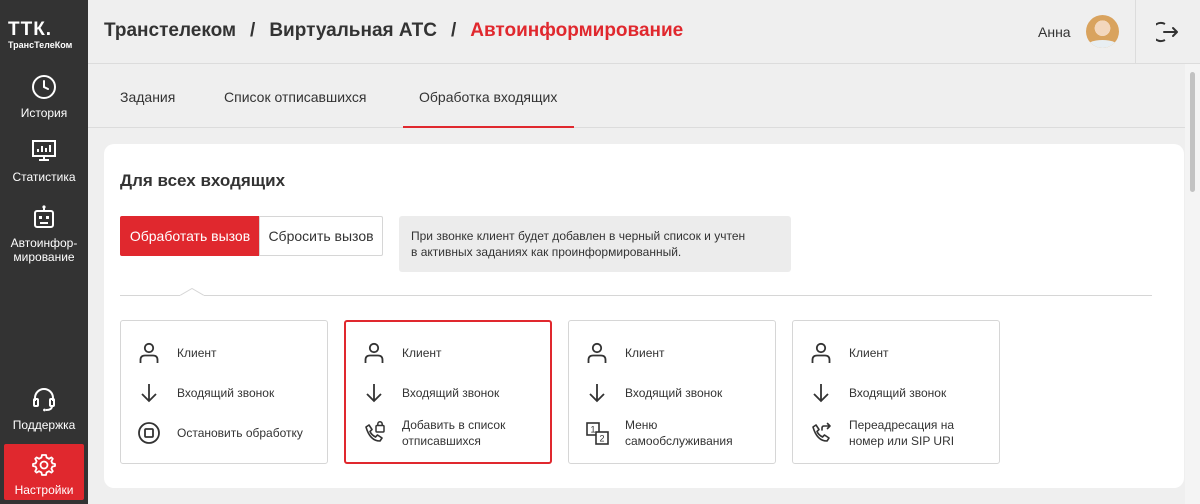  I want to click on phone-forward-icon, so click(821, 432).